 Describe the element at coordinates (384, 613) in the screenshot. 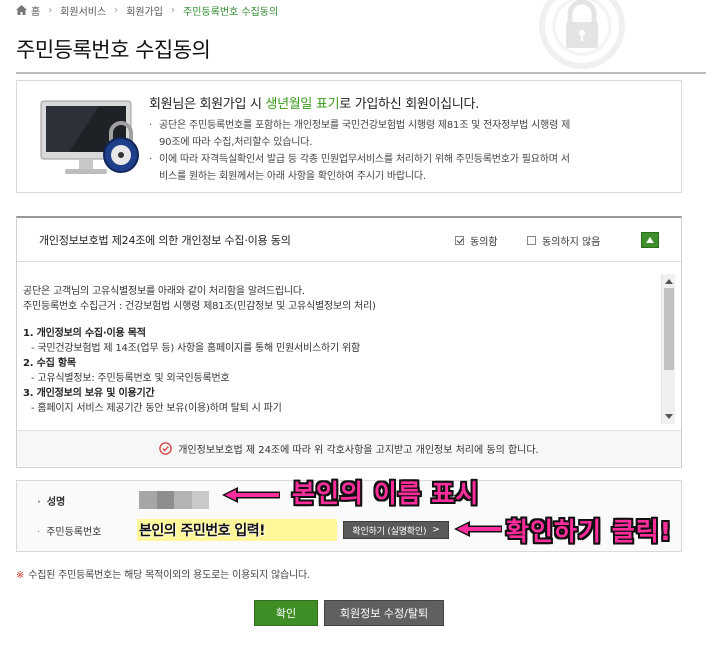

I see `edit-member-button: 회원정보 수정/탈퇴` at that location.